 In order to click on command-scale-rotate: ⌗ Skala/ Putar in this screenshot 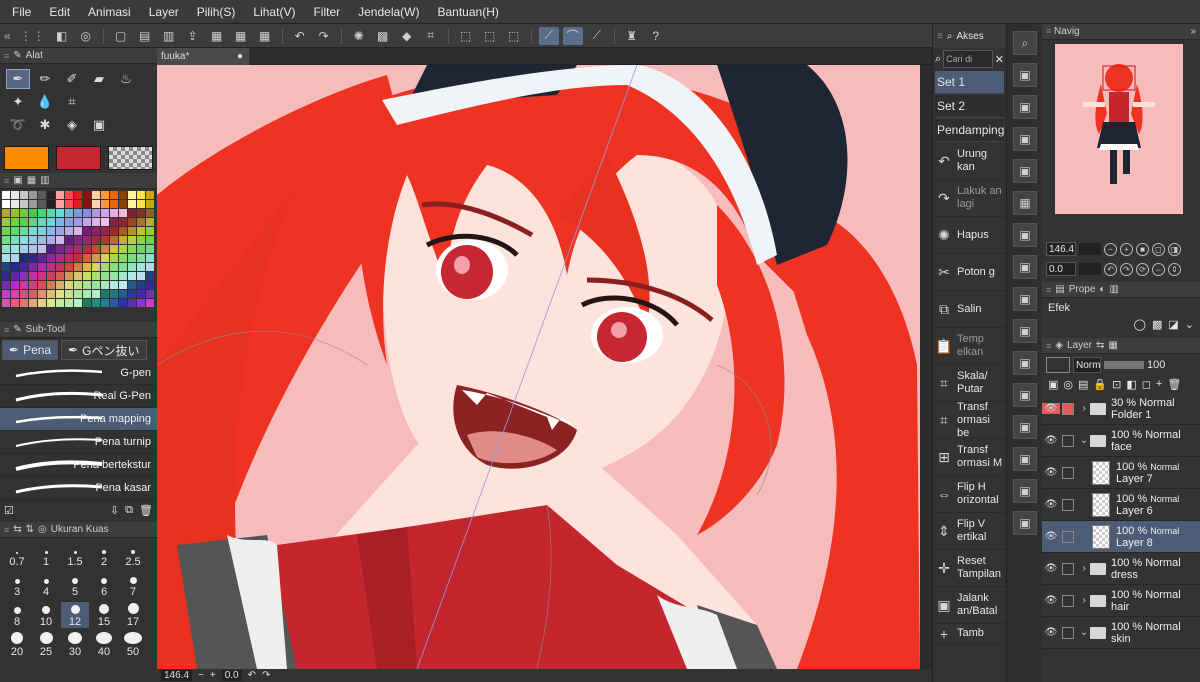, I will do `click(969, 383)`.